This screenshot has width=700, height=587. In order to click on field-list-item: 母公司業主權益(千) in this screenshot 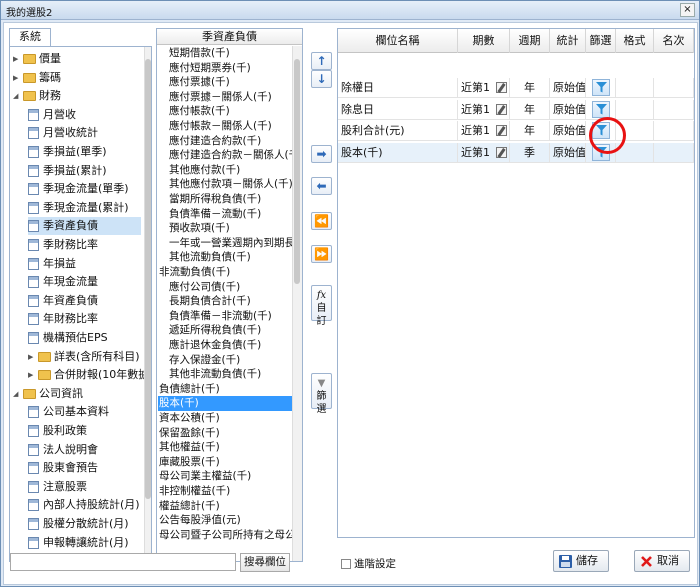, I will do `click(225, 476)`.